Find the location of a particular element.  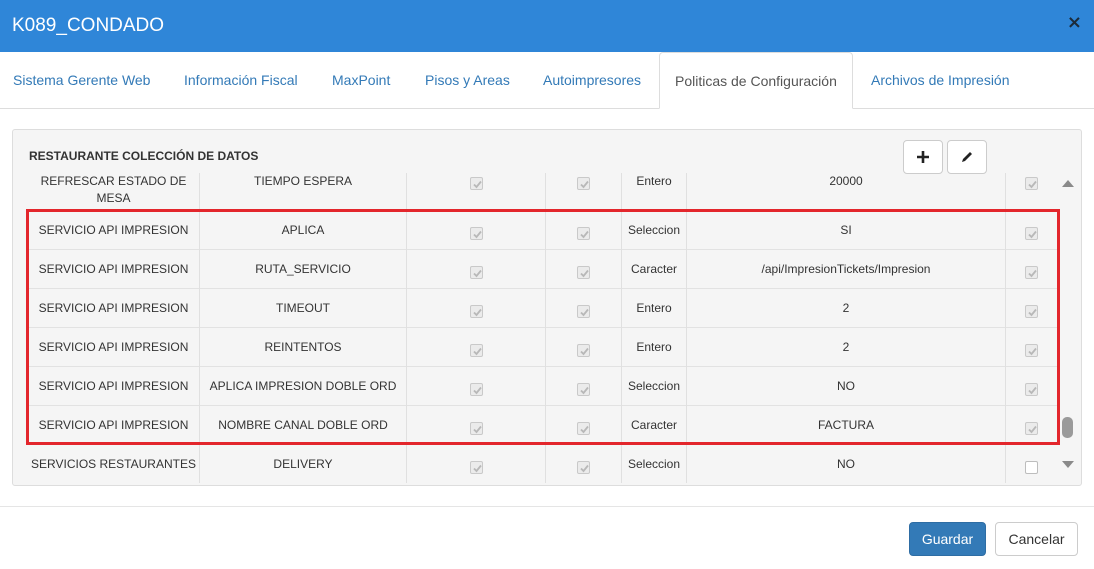

scroll-up-icon is located at coordinates (1068, 183).